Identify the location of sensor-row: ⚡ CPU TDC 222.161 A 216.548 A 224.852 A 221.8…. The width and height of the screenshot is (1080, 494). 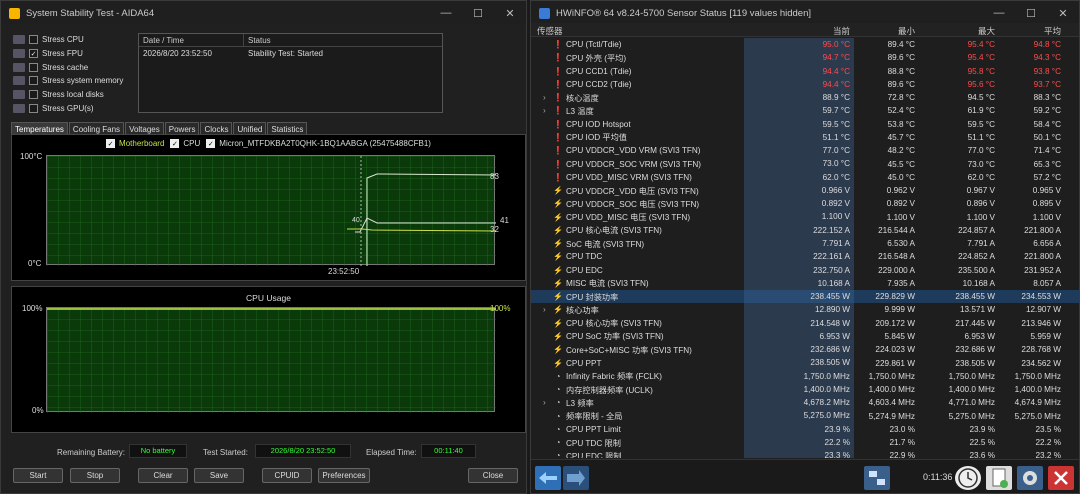
(805, 257).